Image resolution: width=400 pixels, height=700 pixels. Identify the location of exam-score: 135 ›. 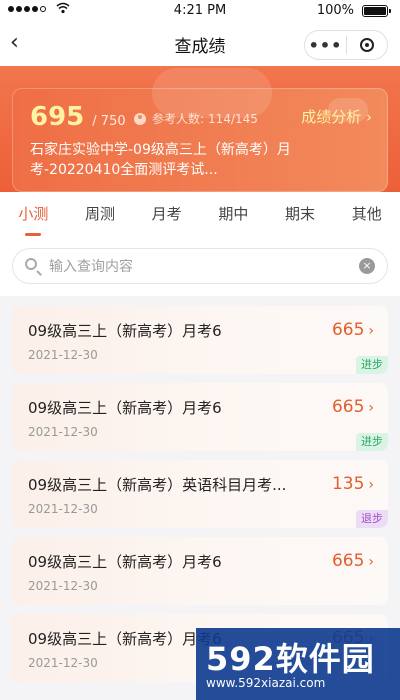
(353, 484).